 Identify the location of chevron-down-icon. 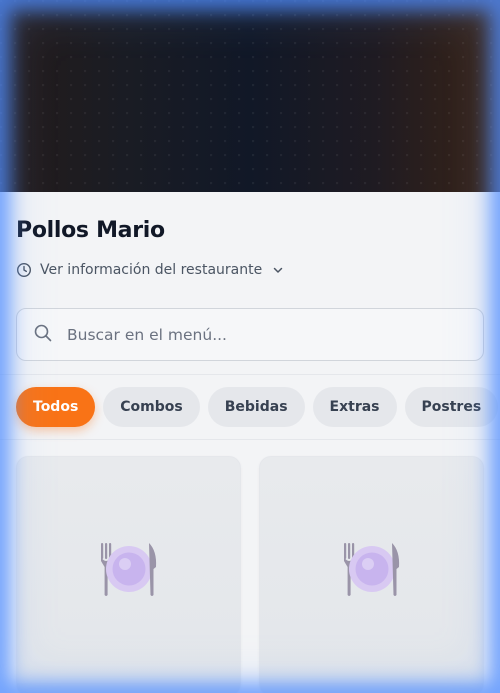
(278, 270).